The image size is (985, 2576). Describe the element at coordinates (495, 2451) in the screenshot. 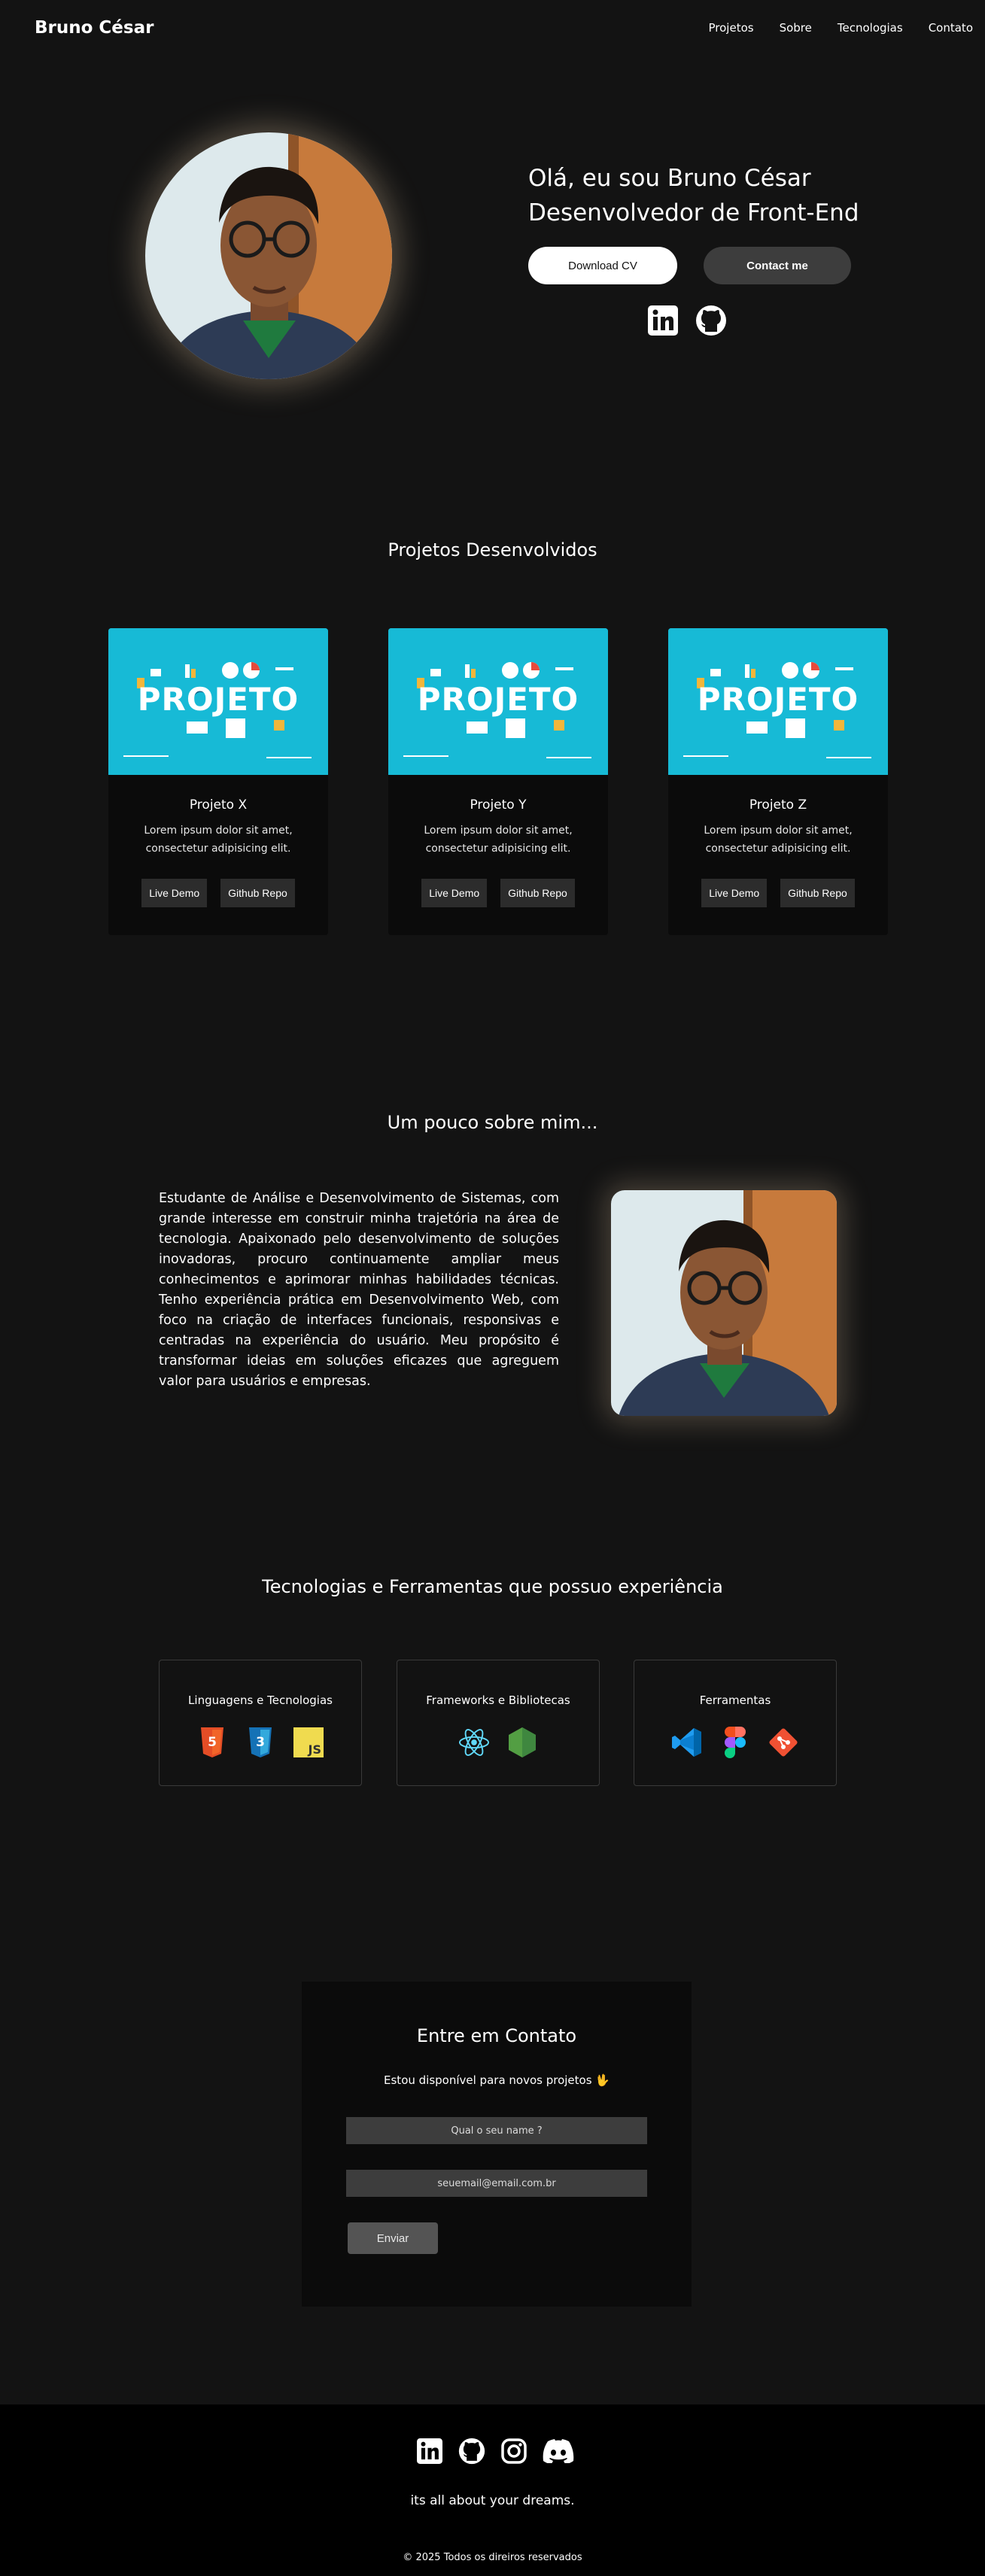

I see `footer-social-links` at that location.